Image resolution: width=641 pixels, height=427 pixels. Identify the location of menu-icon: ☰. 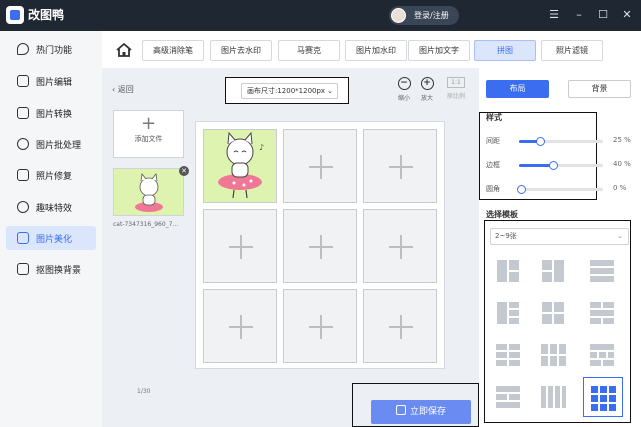
(554, 15).